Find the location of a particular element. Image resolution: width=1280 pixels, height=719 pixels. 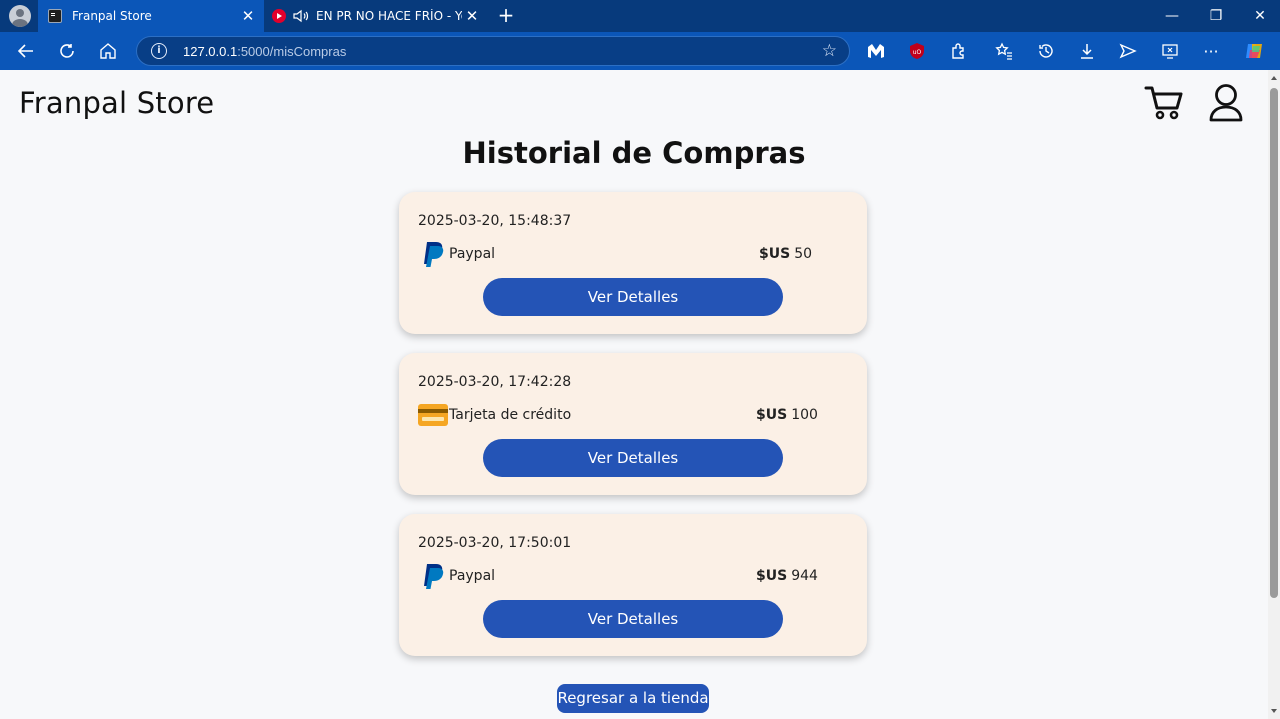

more-options-icon: ··· is located at coordinates (1211, 51).